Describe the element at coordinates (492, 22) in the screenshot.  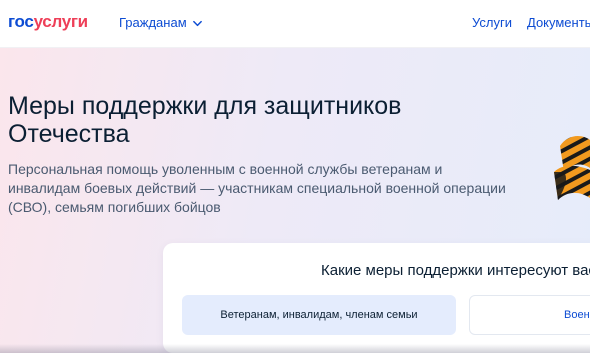
I see `nav-services-link: Услуги` at that location.